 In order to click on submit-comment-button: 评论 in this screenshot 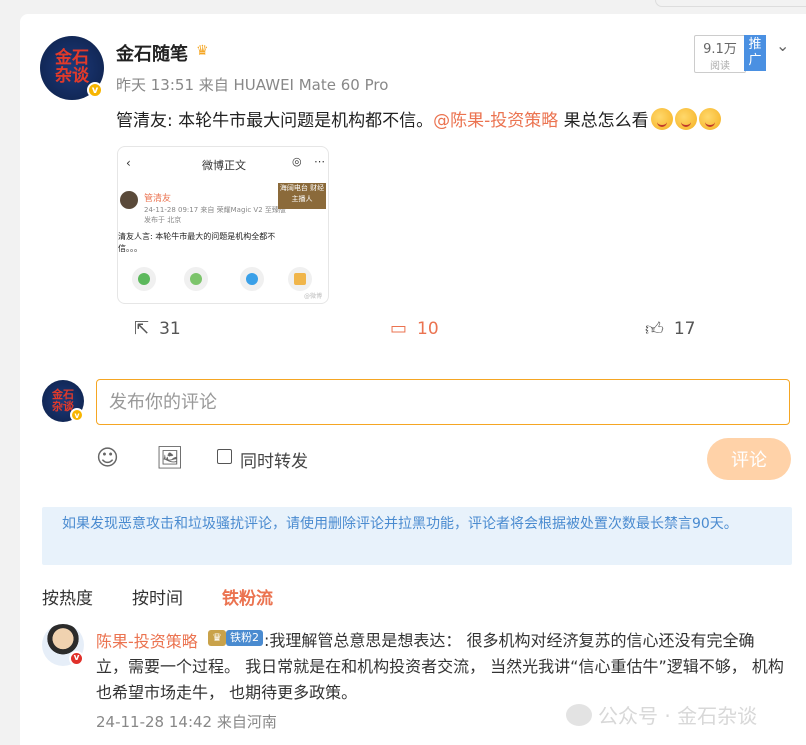, I will do `click(749, 459)`.